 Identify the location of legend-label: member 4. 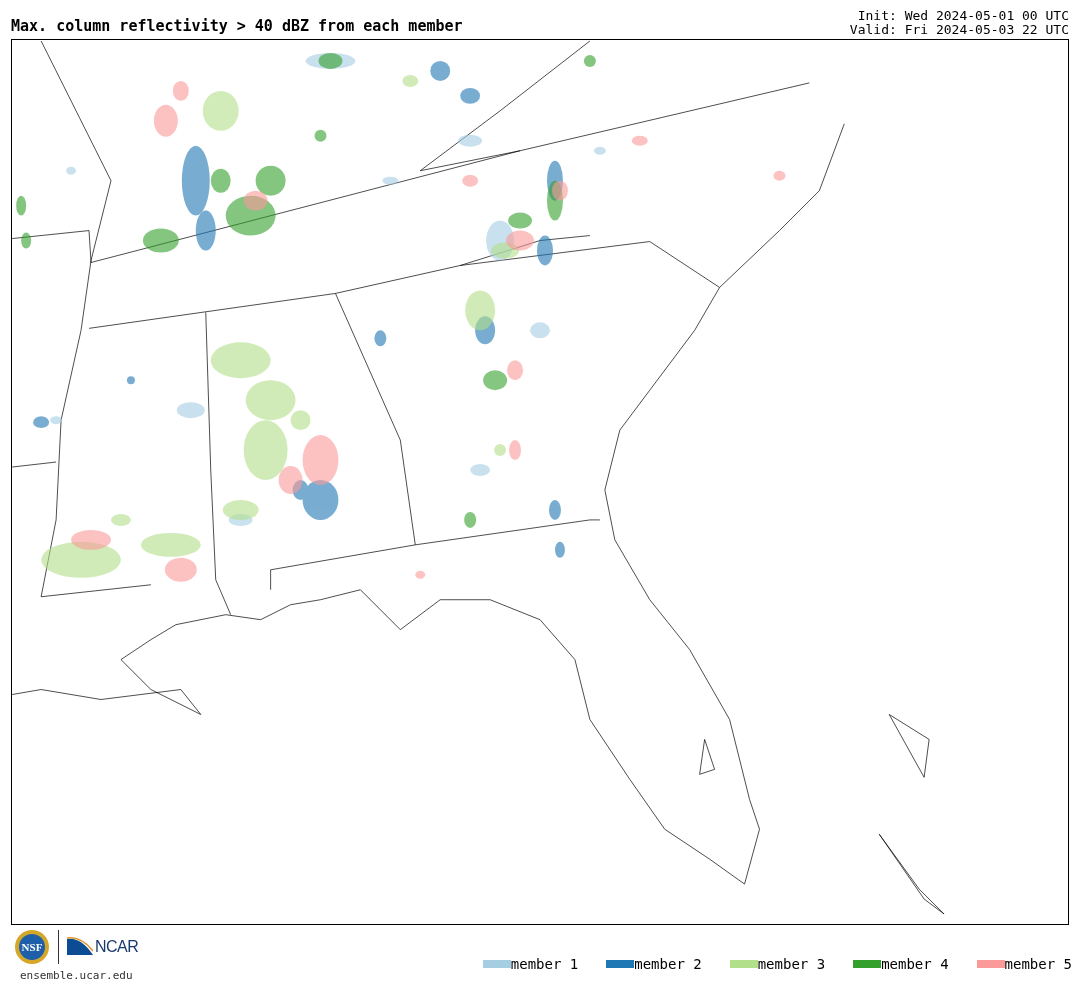
(915, 964).